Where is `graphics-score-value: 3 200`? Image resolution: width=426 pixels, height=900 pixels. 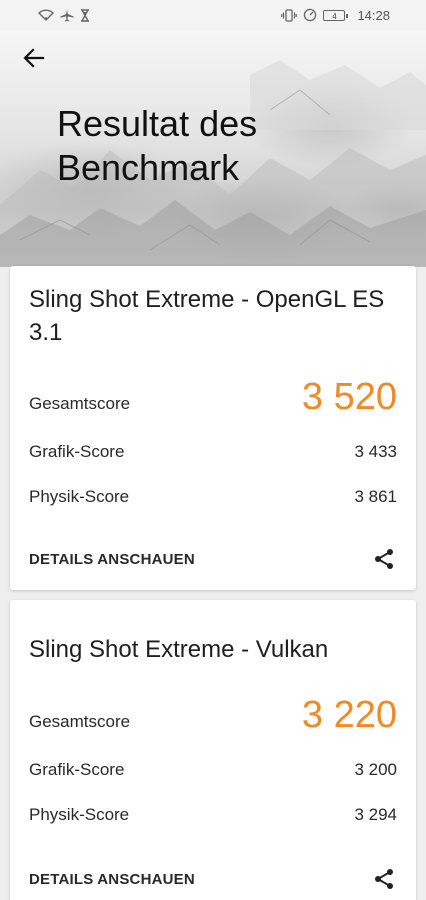
graphics-score-value: 3 200 is located at coordinates (375, 769).